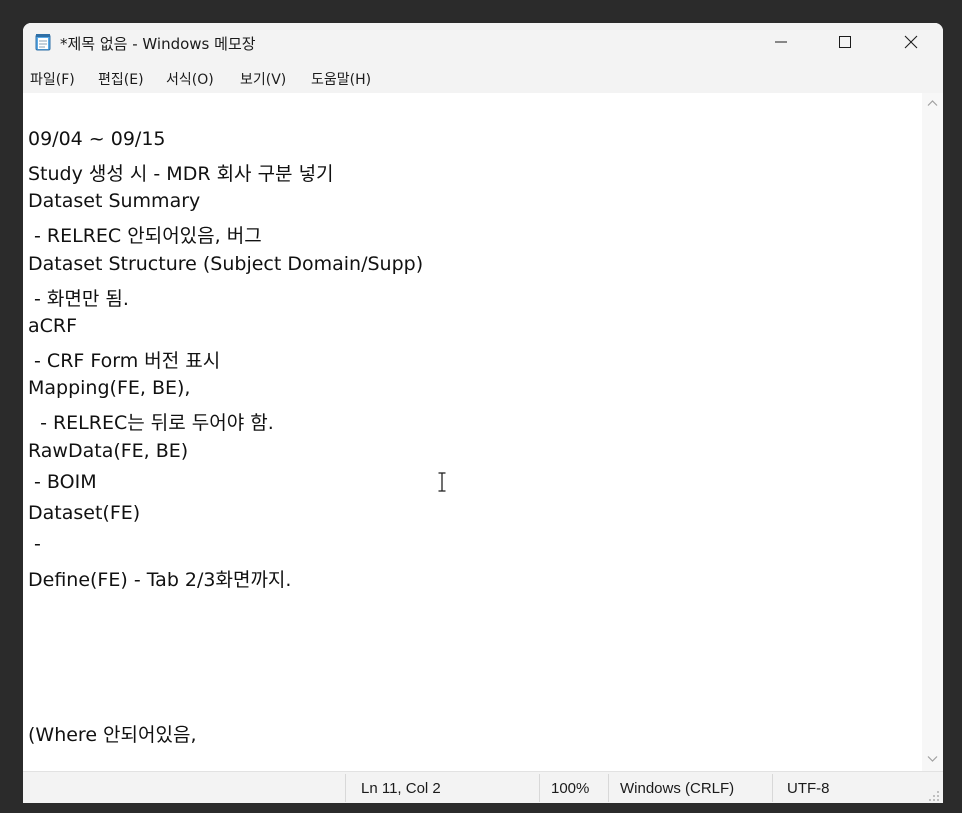 The height and width of the screenshot is (813, 962). What do you see at coordinates (401, 788) in the screenshot?
I see `status-cursor-position: Ln 11, Col 2` at bounding box center [401, 788].